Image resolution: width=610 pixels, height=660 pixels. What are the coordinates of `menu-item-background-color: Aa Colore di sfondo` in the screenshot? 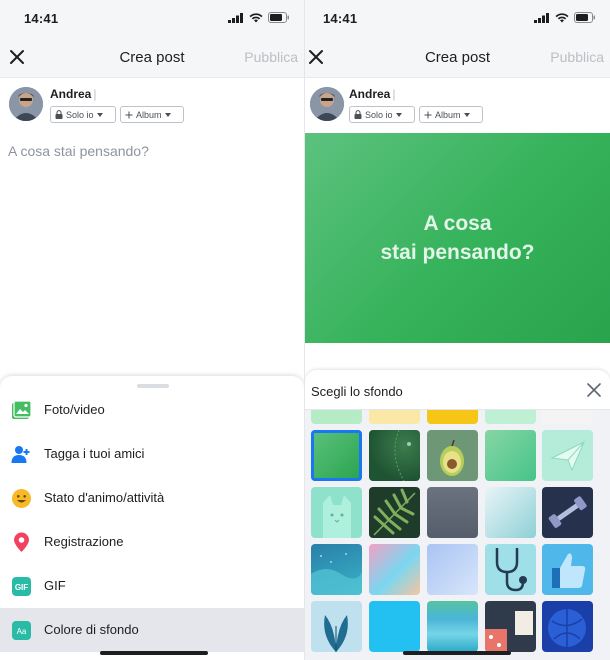 It's located at (152, 630).